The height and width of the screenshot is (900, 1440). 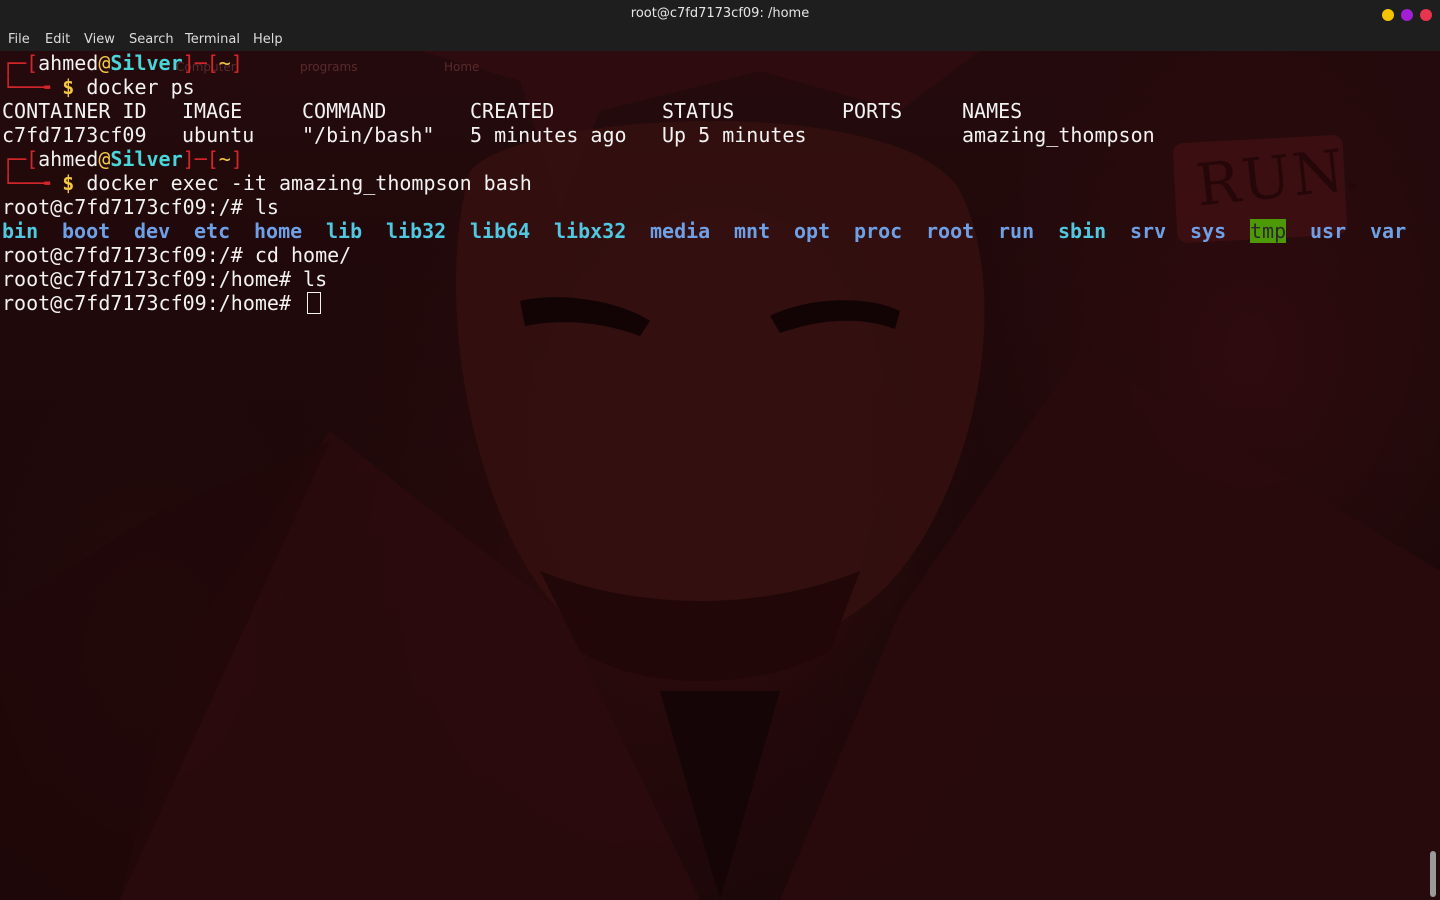 What do you see at coordinates (99, 39) in the screenshot?
I see `menu-view: View` at bounding box center [99, 39].